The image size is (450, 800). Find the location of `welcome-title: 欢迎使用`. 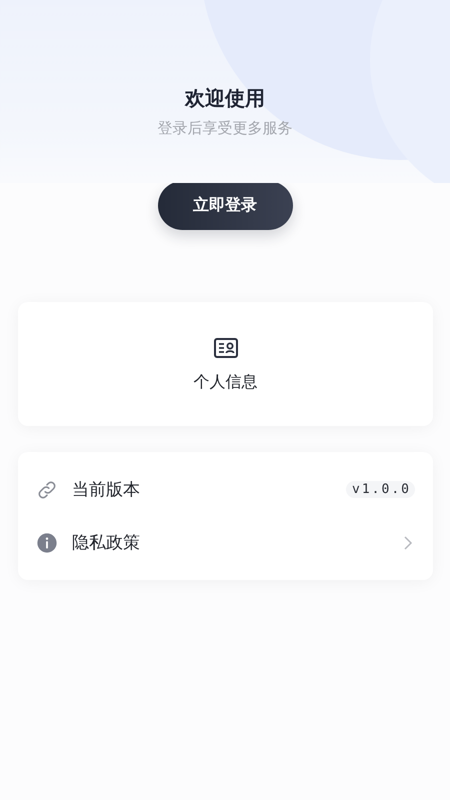

welcome-title: 欢迎使用 is located at coordinates (225, 98).